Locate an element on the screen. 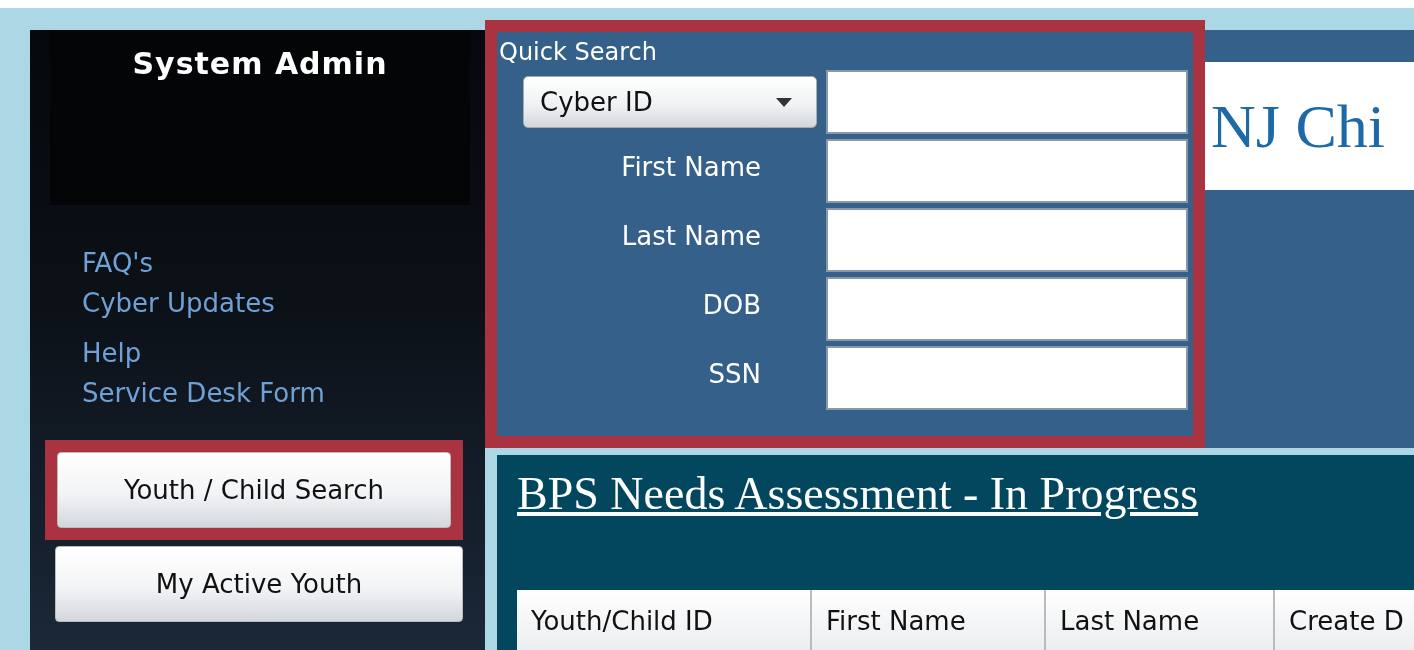 This screenshot has height=650, width=1414. sidebar-link: FAQ's is located at coordinates (118, 263).